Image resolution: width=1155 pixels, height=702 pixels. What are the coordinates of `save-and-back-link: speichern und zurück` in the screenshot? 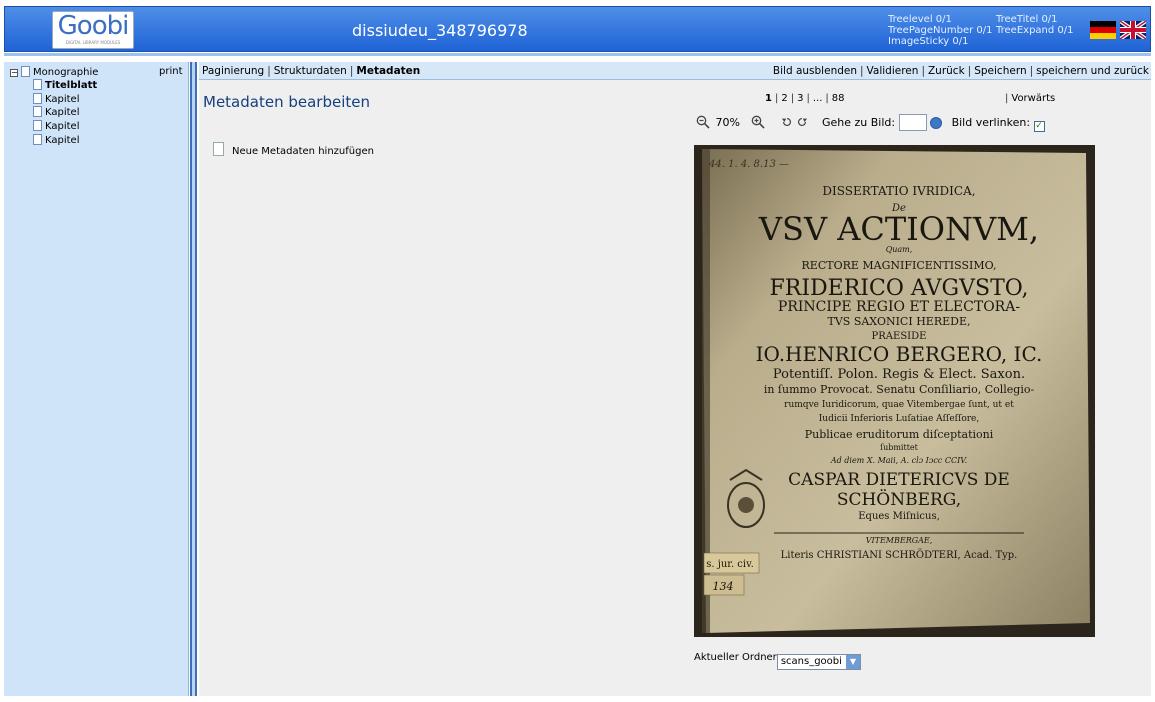 It's located at (1092, 71).